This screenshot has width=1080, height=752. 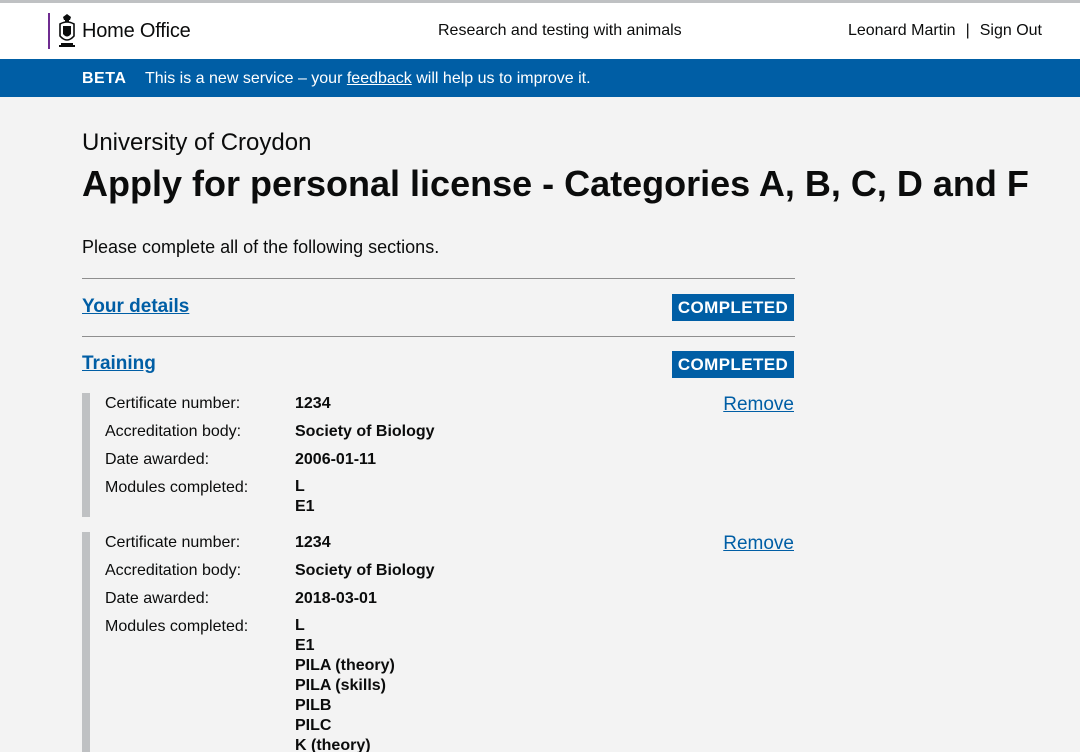 What do you see at coordinates (336, 598) in the screenshot?
I see `date-awarded-value: 2018-03-01` at bounding box center [336, 598].